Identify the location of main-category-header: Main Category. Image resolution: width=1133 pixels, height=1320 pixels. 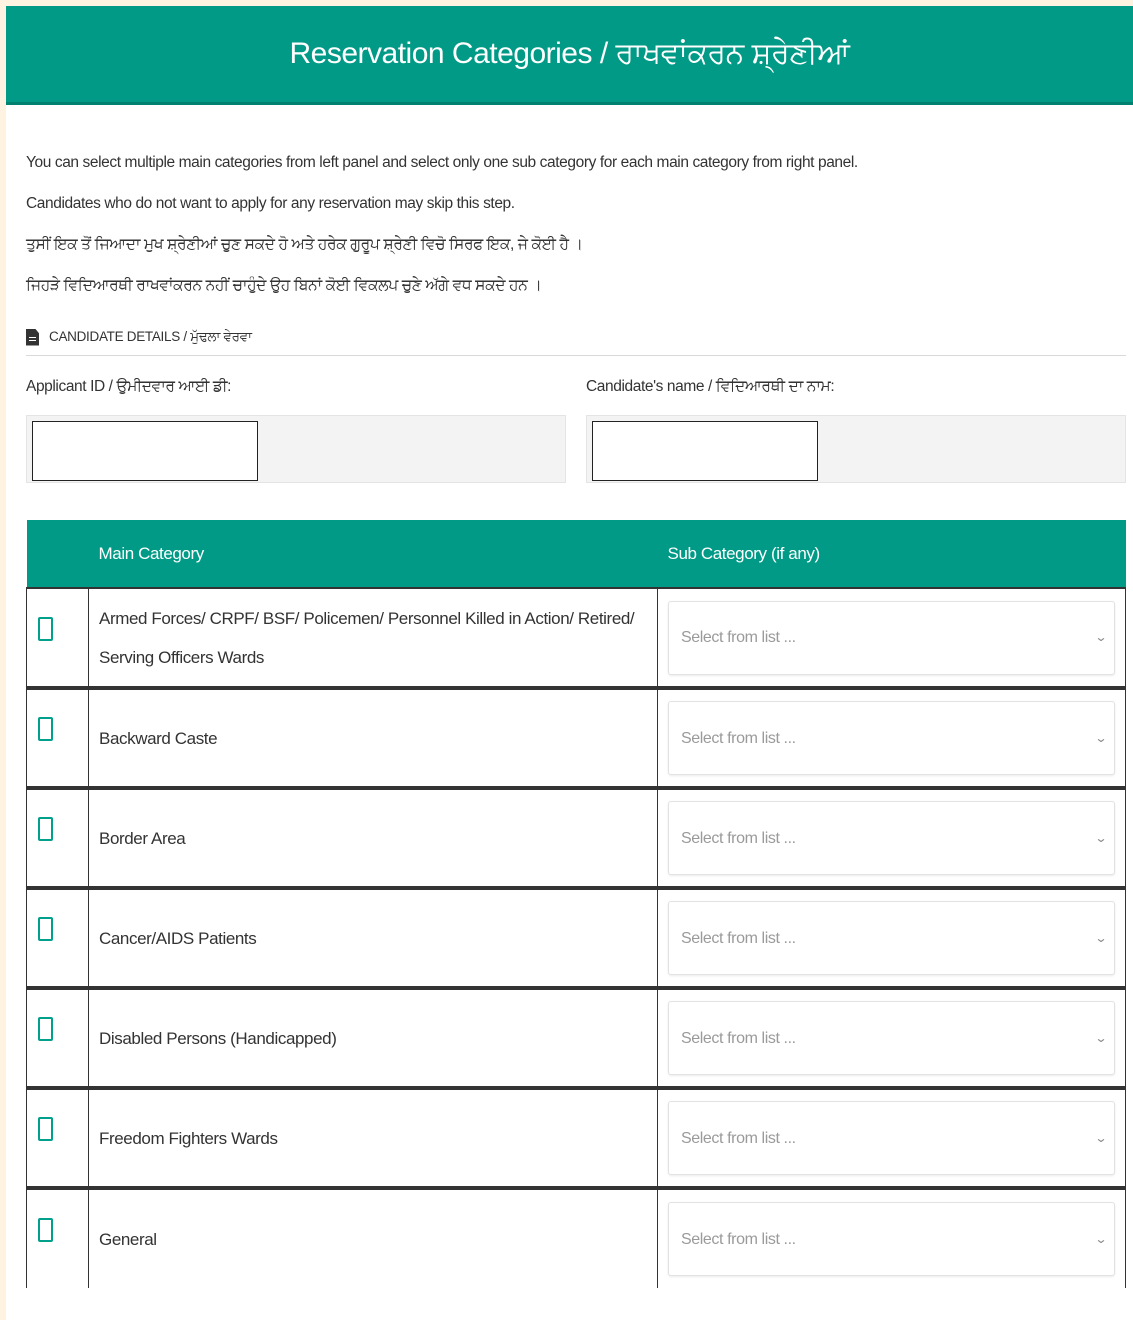
(151, 553).